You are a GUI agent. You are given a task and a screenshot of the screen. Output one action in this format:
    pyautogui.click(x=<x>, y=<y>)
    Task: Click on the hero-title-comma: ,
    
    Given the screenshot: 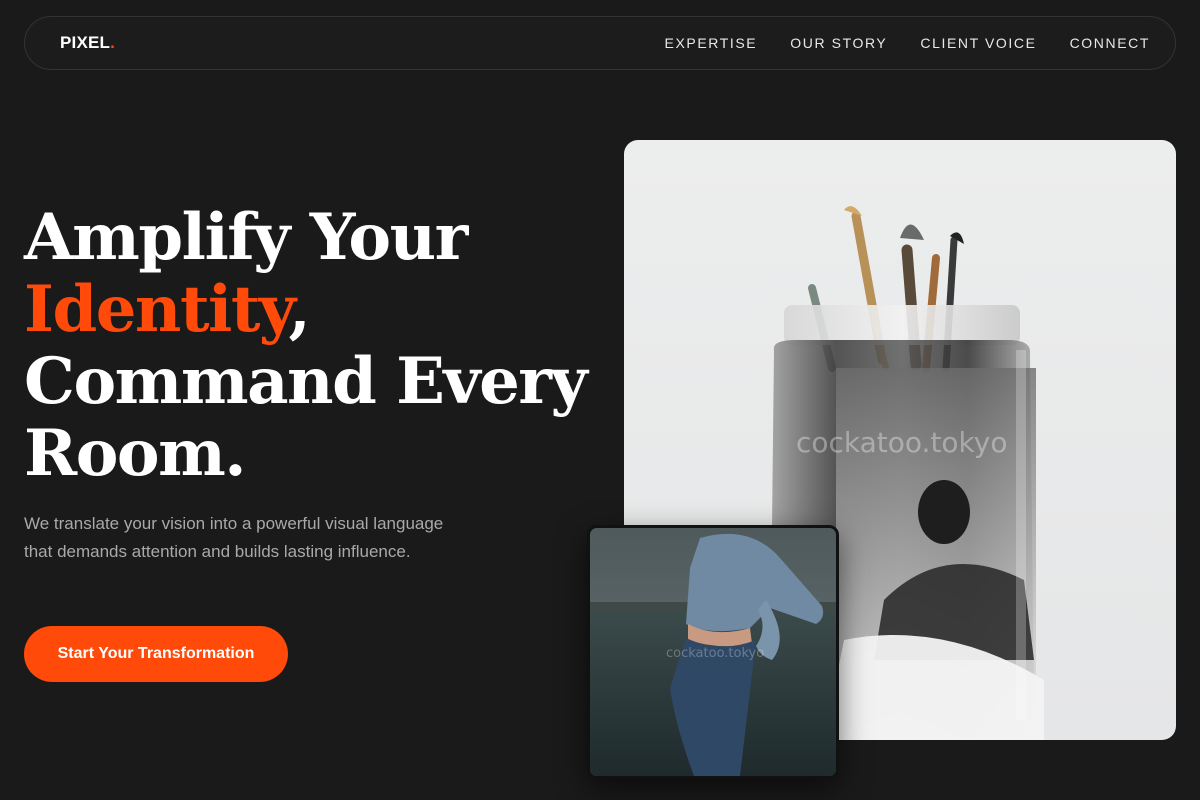 What is the action you would take?
    pyautogui.click(x=299, y=309)
    